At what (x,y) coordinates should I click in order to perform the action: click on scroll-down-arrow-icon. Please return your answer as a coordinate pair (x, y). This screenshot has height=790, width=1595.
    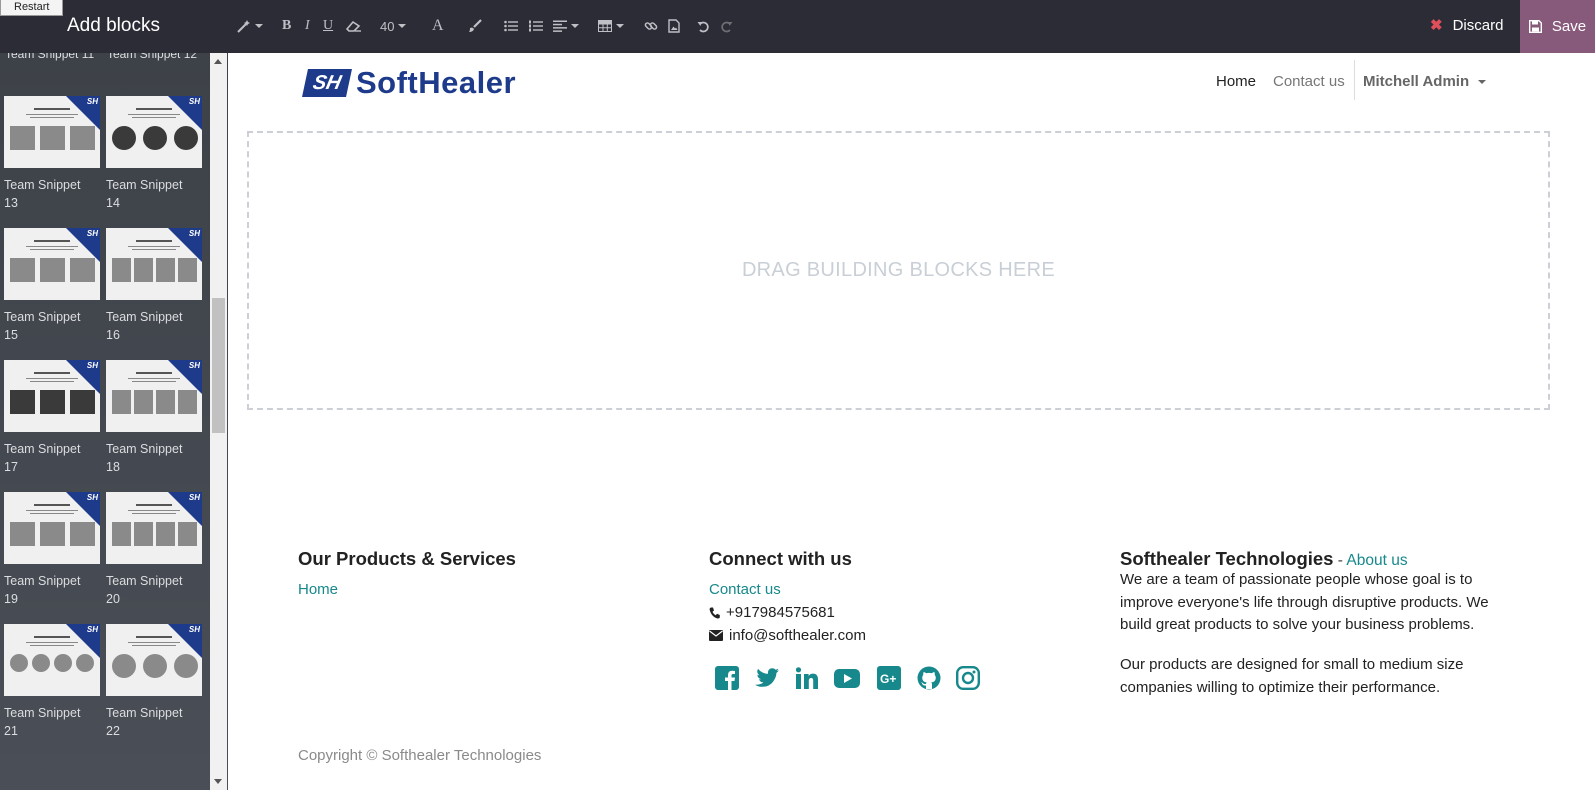
    Looking at the image, I should click on (218, 781).